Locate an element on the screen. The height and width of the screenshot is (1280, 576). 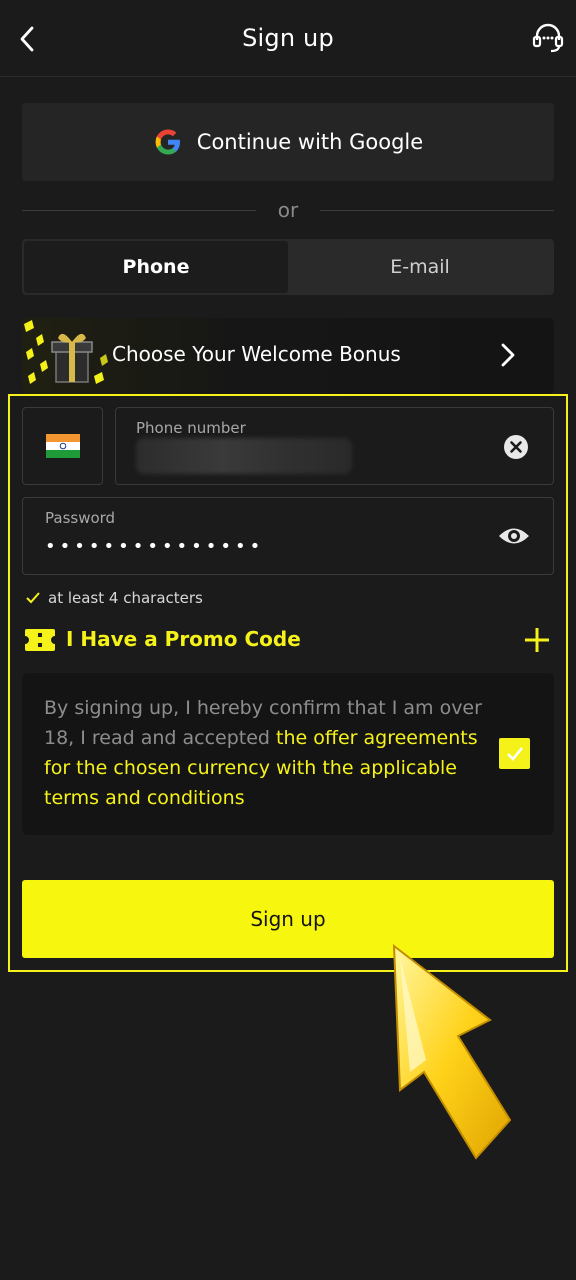
plus-icon is located at coordinates (537, 640).